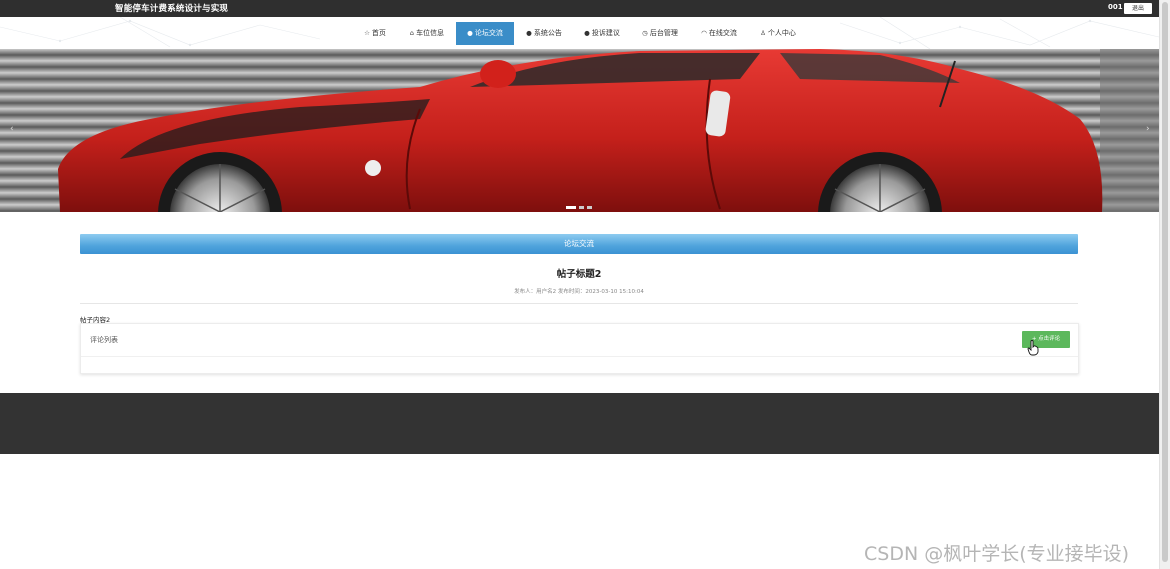 Image resolution: width=1170 pixels, height=569 pixels. Describe the element at coordinates (412, 33) in the screenshot. I see `lock-icon: ⌂` at that location.